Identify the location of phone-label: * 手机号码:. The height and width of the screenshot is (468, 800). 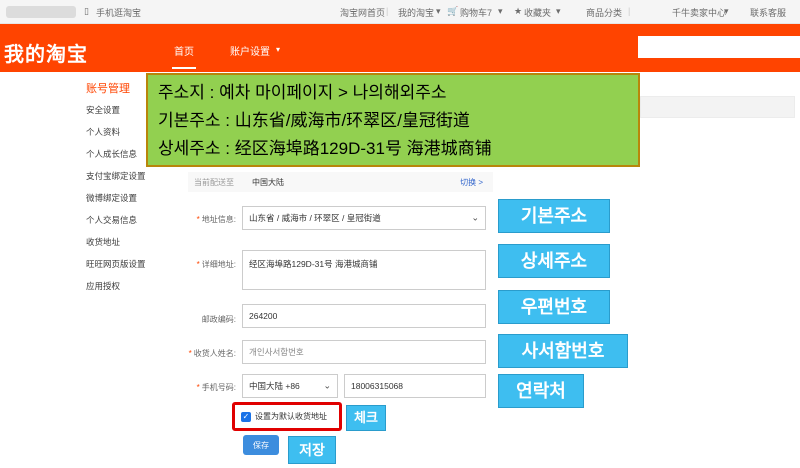
(216, 387).